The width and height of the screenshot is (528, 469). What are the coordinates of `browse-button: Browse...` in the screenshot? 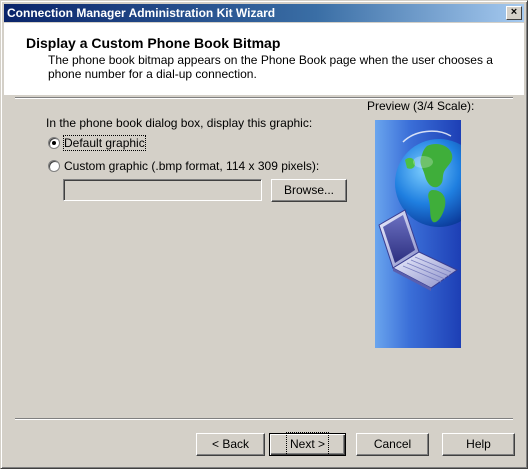 It's located at (309, 190).